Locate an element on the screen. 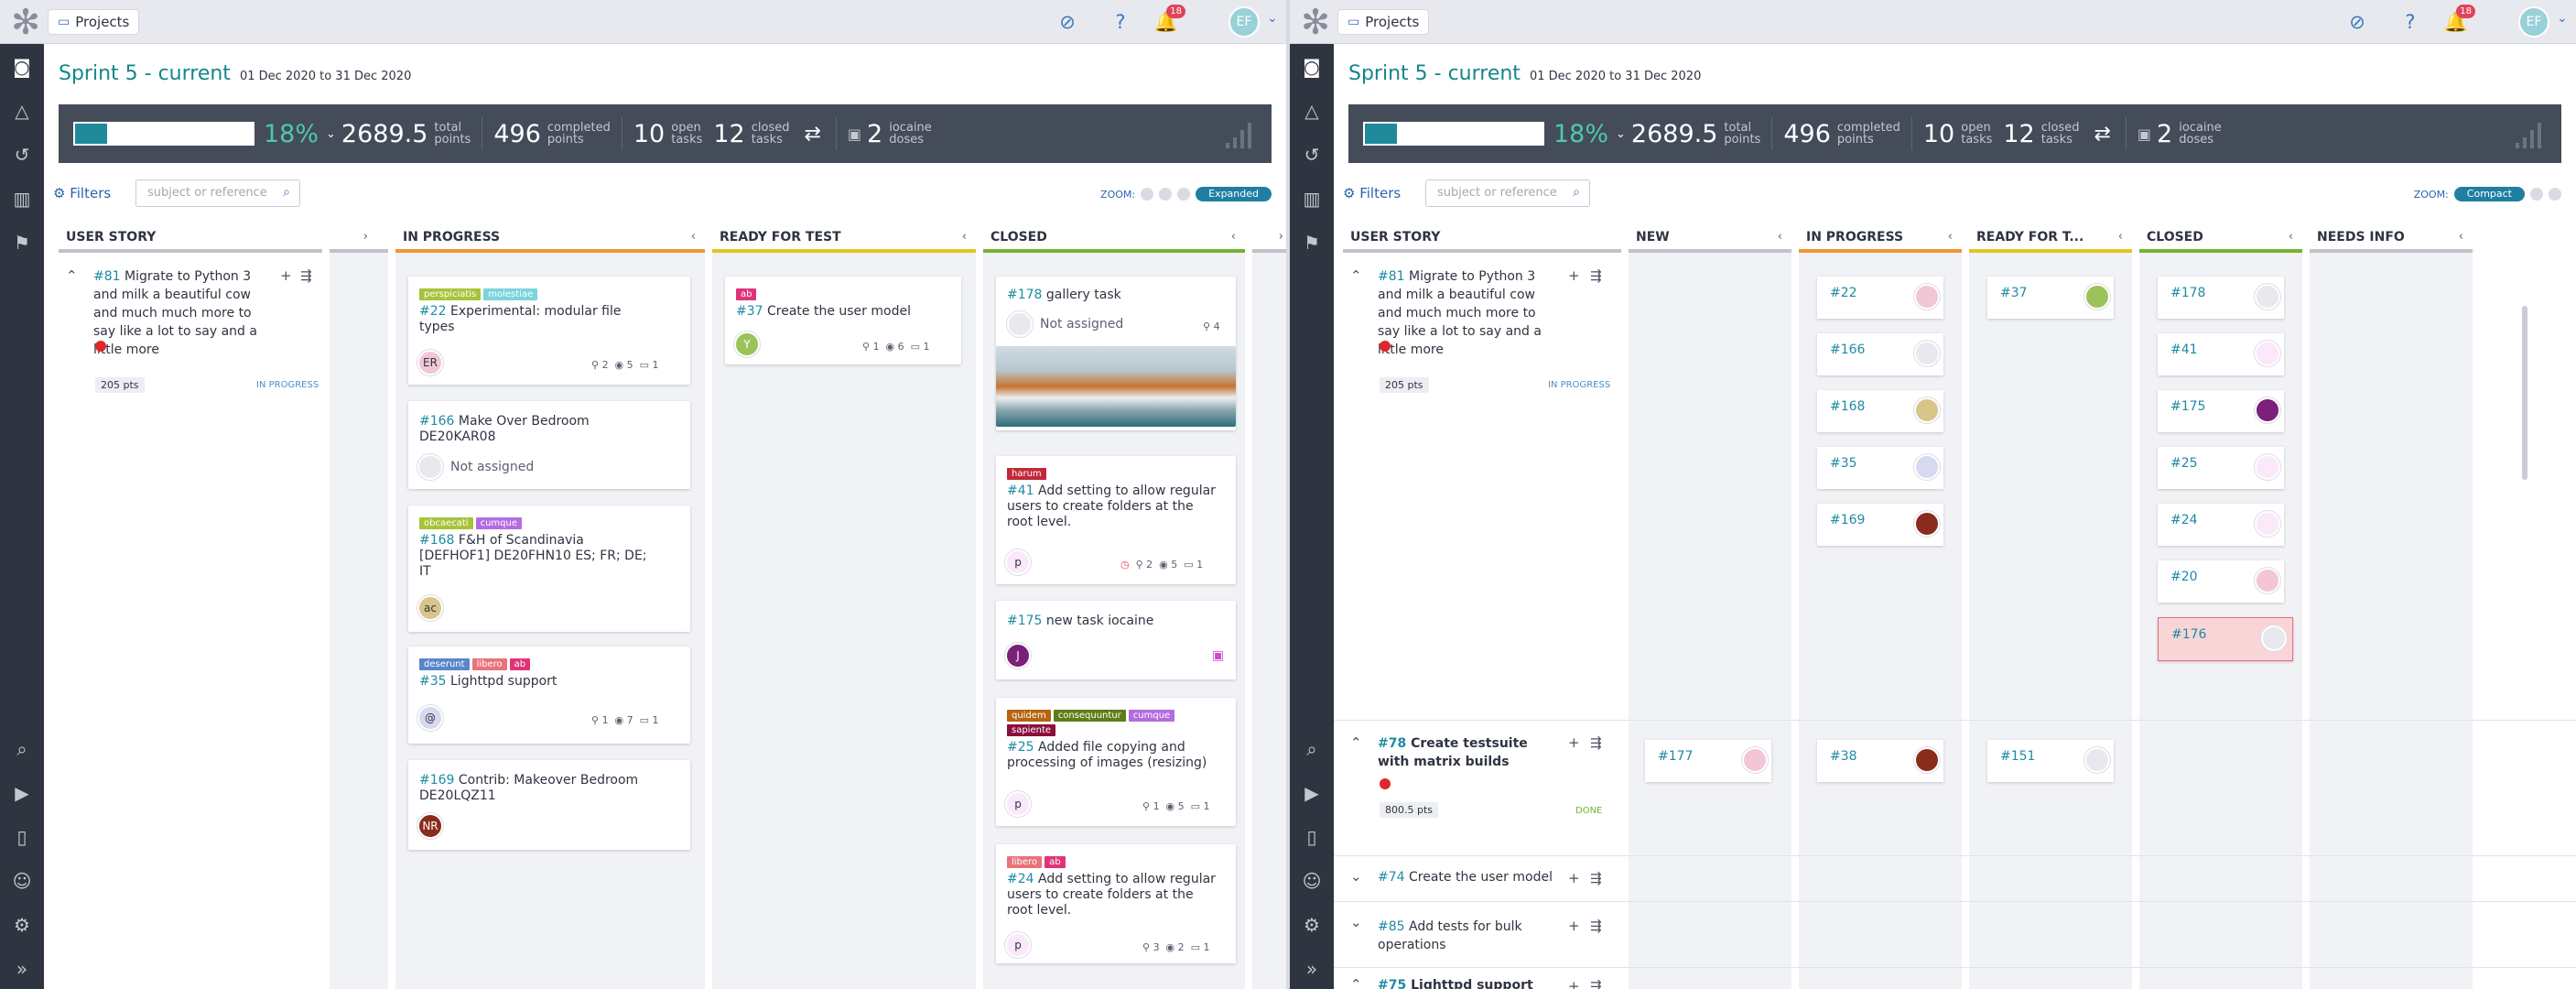  video-icon: ▶ is located at coordinates (22, 793).